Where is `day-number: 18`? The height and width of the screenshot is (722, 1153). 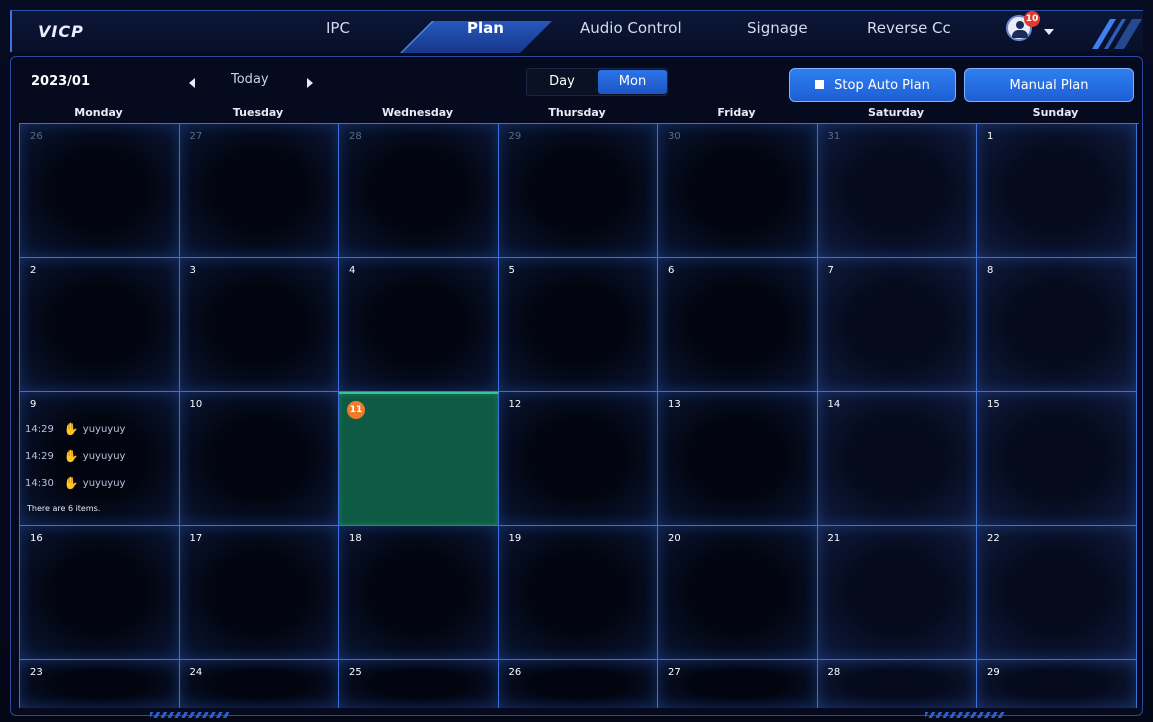
day-number: 18 is located at coordinates (355, 538).